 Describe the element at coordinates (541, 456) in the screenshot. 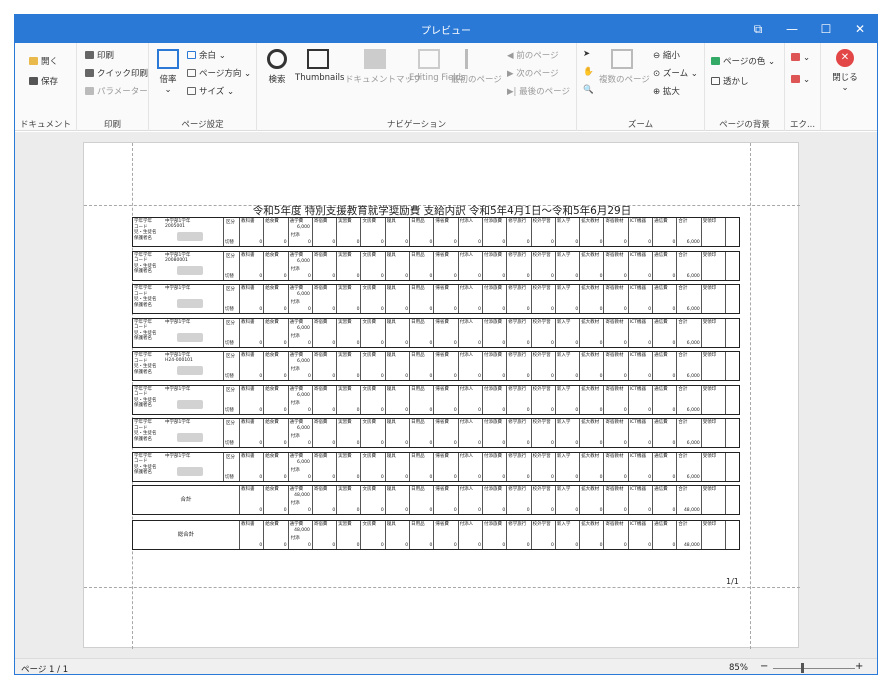

I see `column-header: 校外学習` at that location.